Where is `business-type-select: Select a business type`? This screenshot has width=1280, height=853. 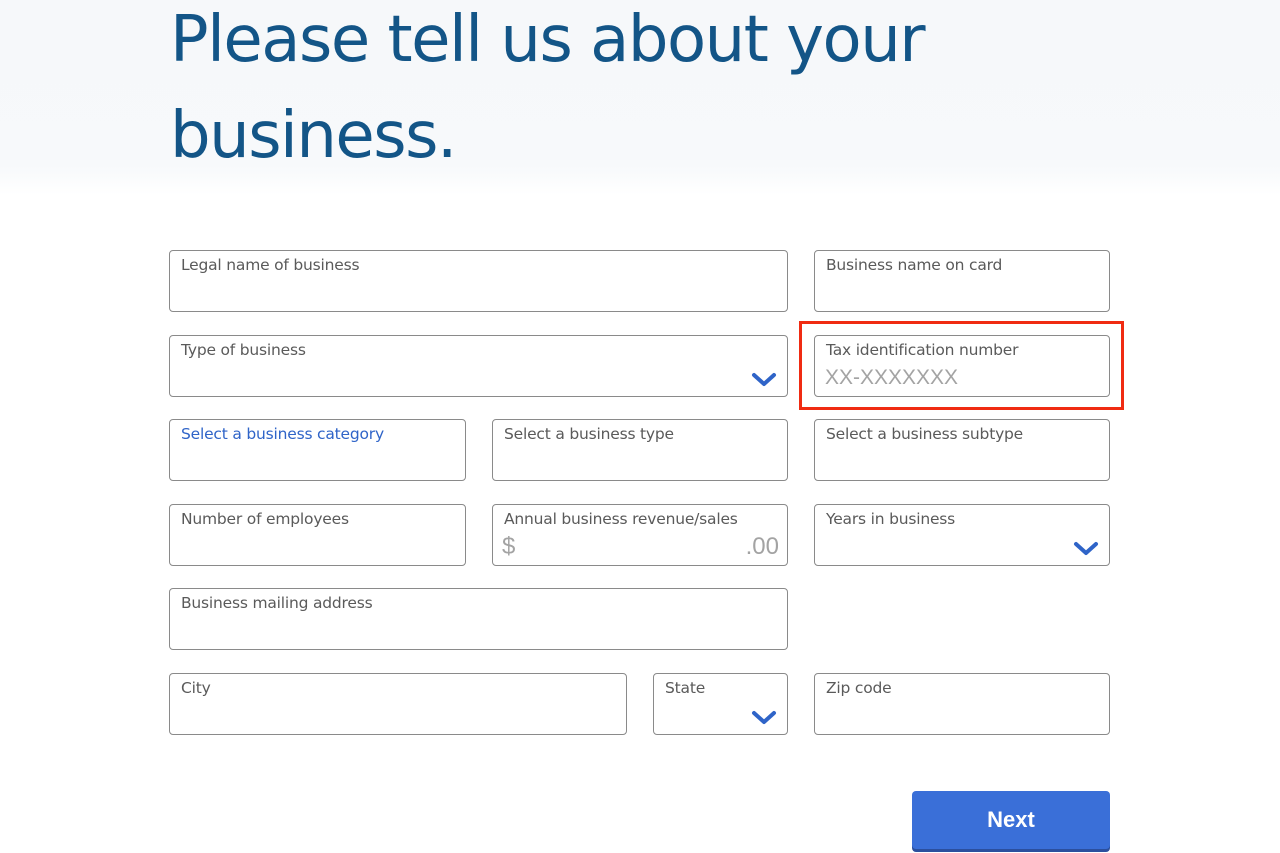 business-type-select: Select a business type is located at coordinates (640, 450).